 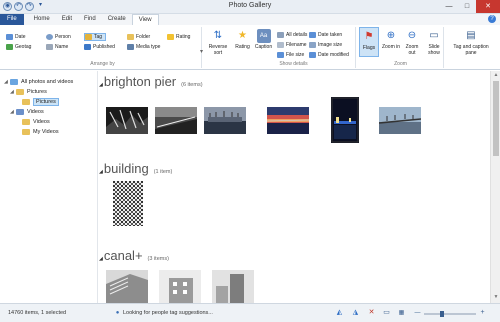 What do you see at coordinates (18, 47) in the screenshot?
I see `arrange-geotag-button: Geotag` at bounding box center [18, 47].